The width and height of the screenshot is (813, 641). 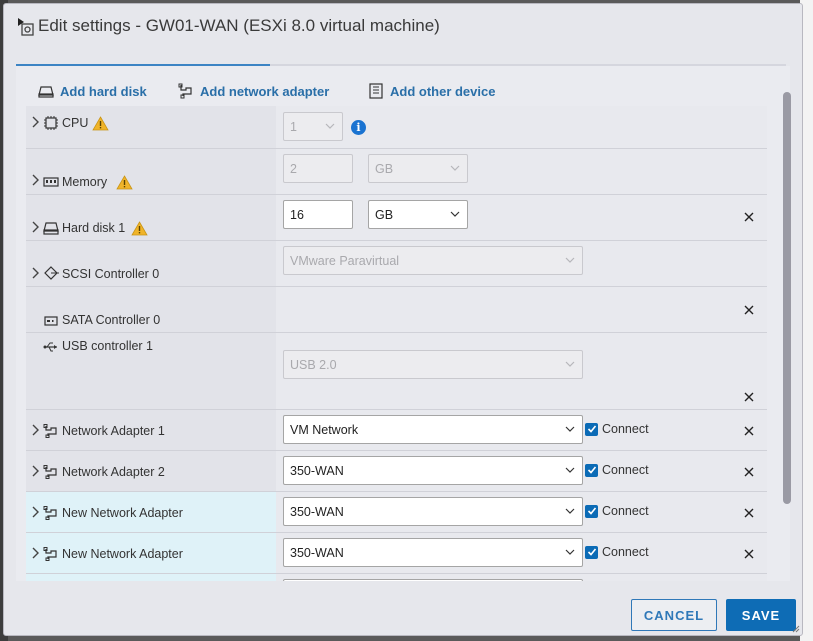 I want to click on cpu-icon, so click(x=51, y=123).